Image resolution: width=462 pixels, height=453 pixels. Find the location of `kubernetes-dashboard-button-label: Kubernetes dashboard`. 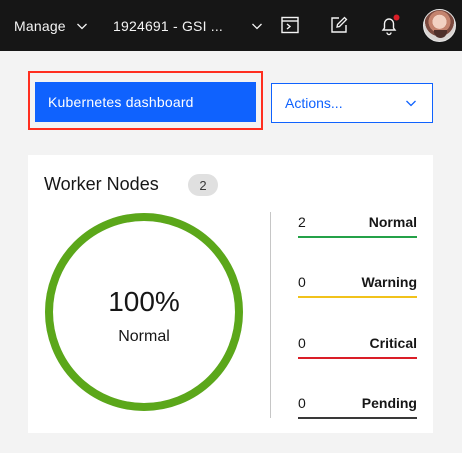

kubernetes-dashboard-button-label: Kubernetes dashboard is located at coordinates (121, 102).